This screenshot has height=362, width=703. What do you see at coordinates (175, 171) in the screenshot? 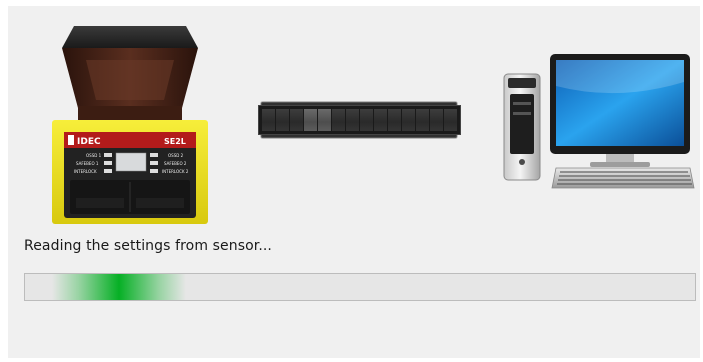
I see `sensor-led-label: INTERLOCK 2` at bounding box center [175, 171].